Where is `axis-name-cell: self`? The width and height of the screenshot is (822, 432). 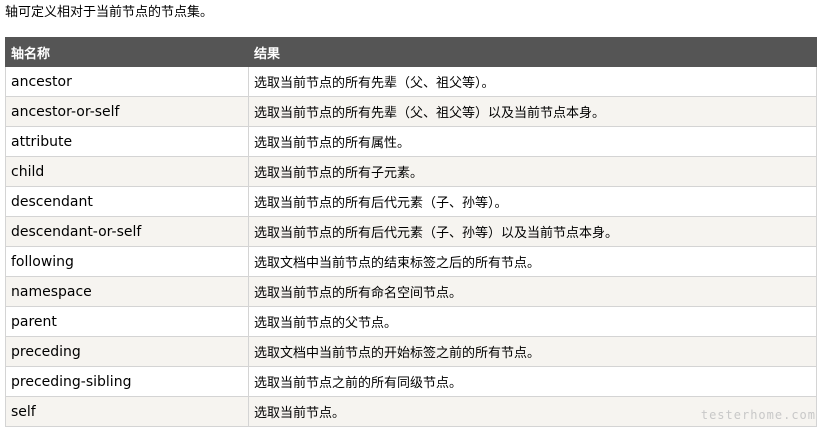 axis-name-cell: self is located at coordinates (127, 411).